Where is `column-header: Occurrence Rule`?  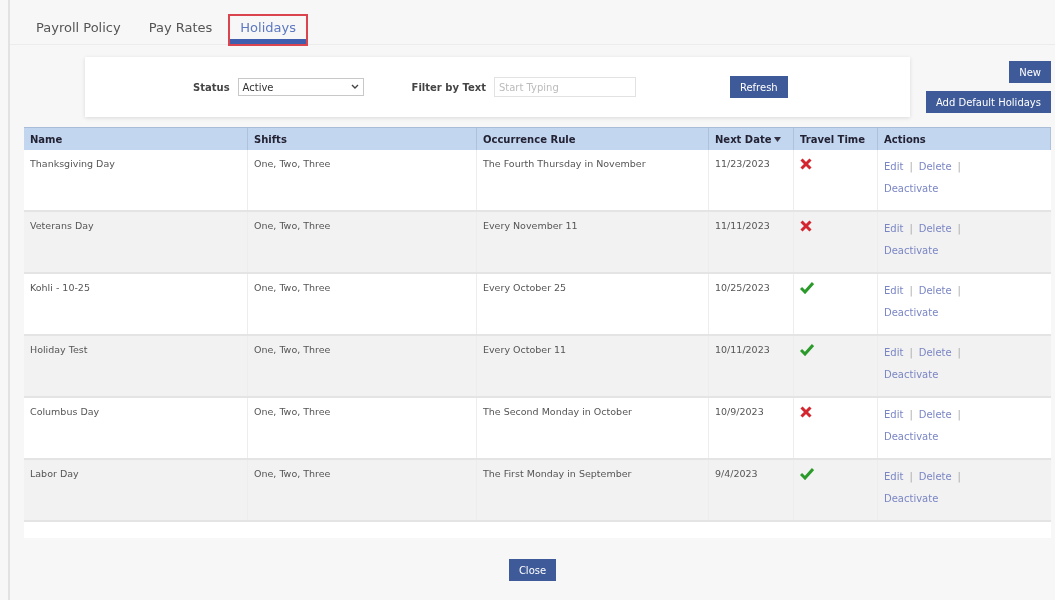 column-header: Occurrence Rule is located at coordinates (529, 139).